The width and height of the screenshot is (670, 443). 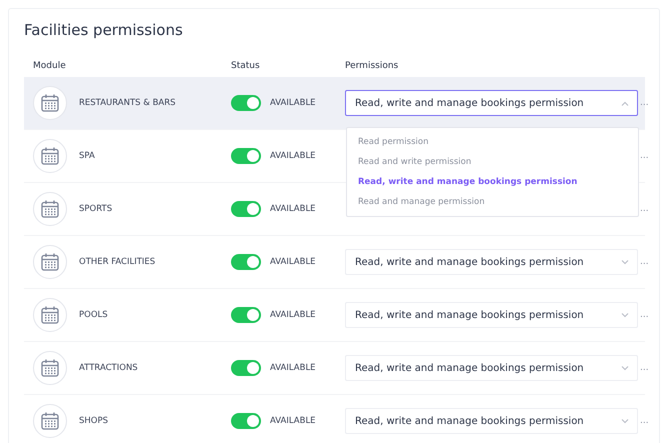 I want to click on module-name: SPA, so click(x=87, y=156).